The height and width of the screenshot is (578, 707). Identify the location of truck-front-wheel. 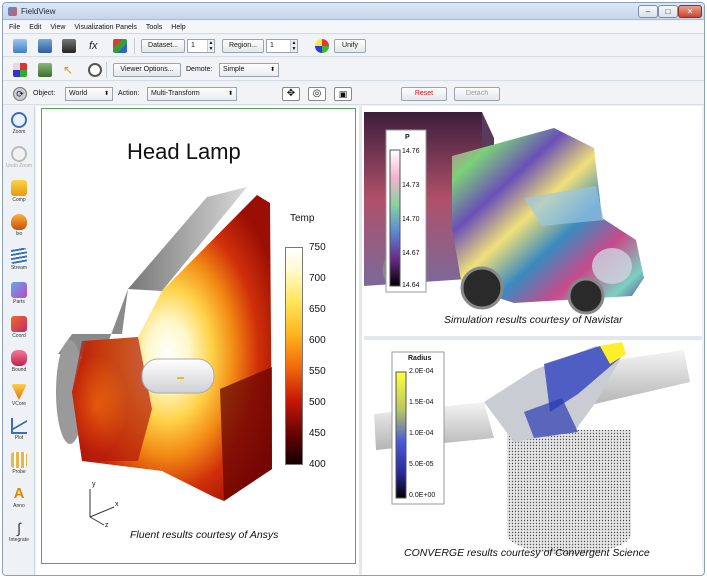
(586, 296).